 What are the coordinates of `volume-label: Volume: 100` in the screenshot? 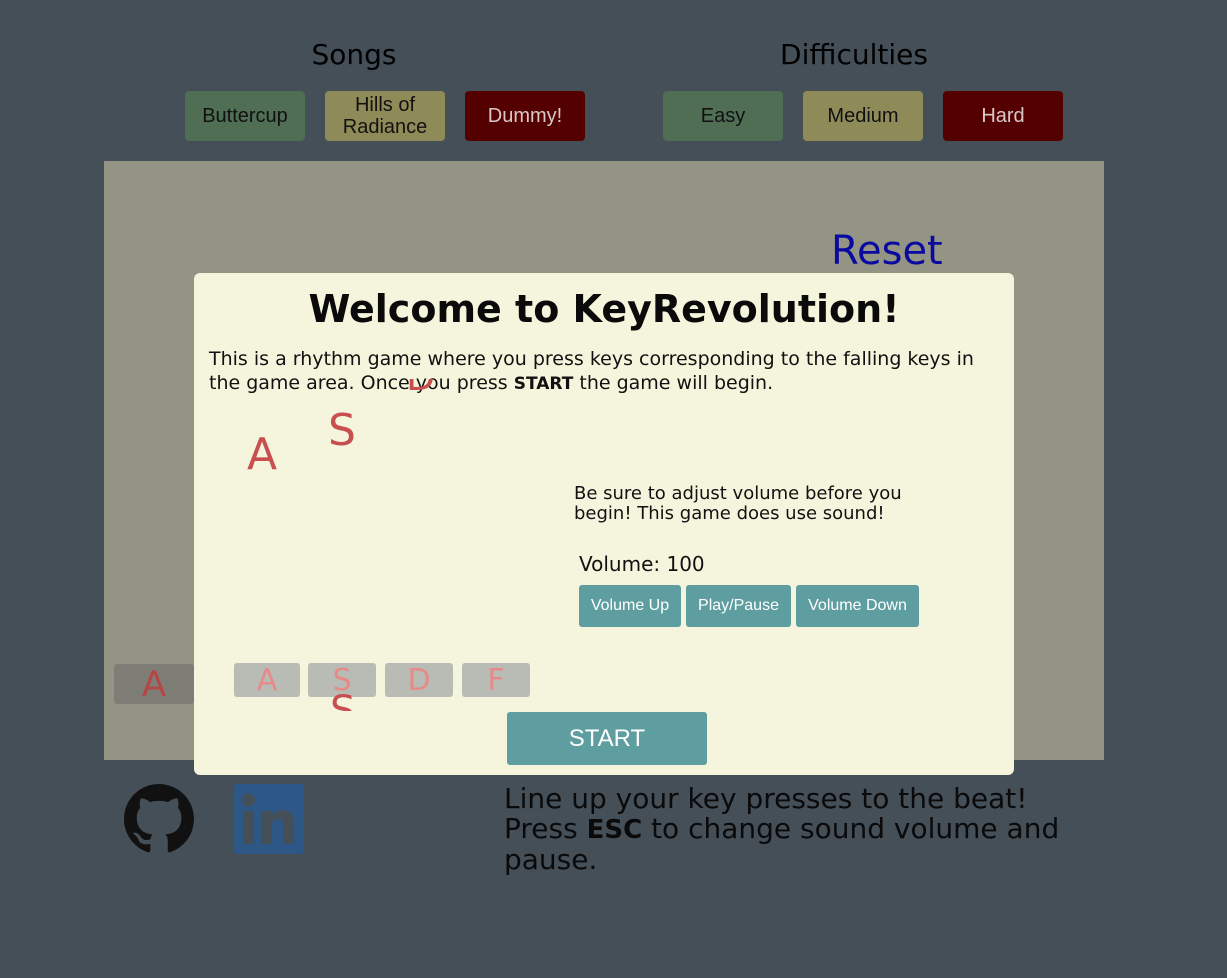 It's located at (642, 564).